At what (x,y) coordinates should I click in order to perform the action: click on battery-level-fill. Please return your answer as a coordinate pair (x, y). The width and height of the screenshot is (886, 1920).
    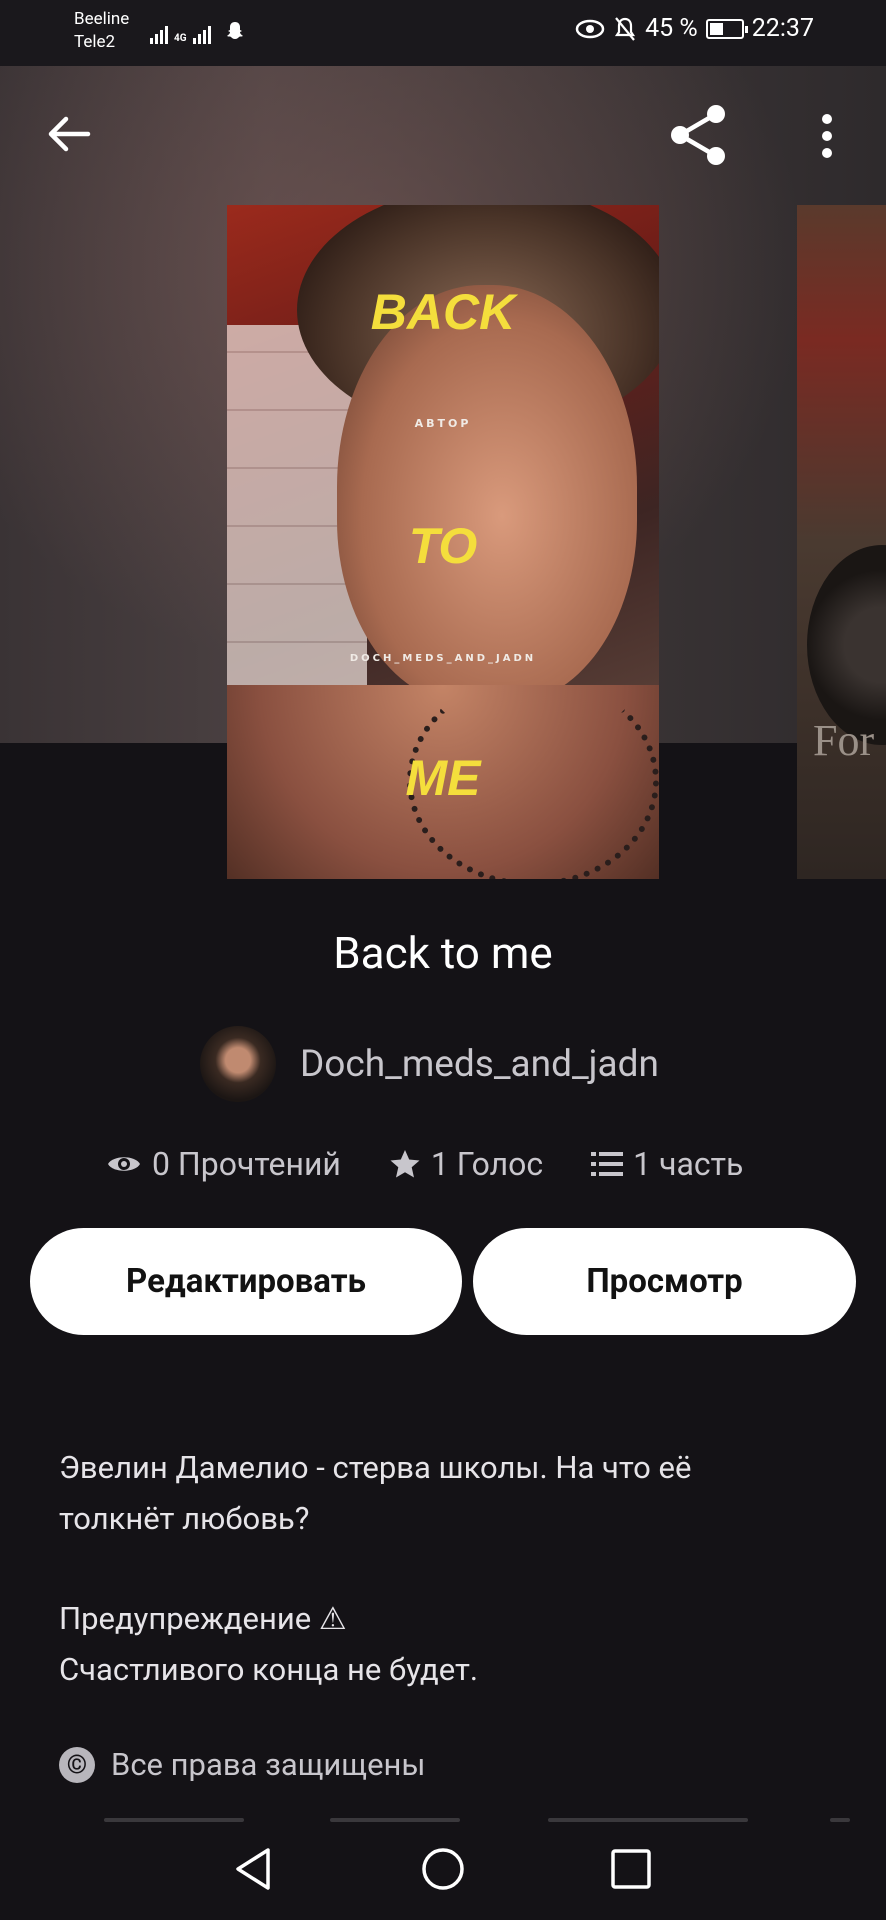
    Looking at the image, I should click on (716, 28).